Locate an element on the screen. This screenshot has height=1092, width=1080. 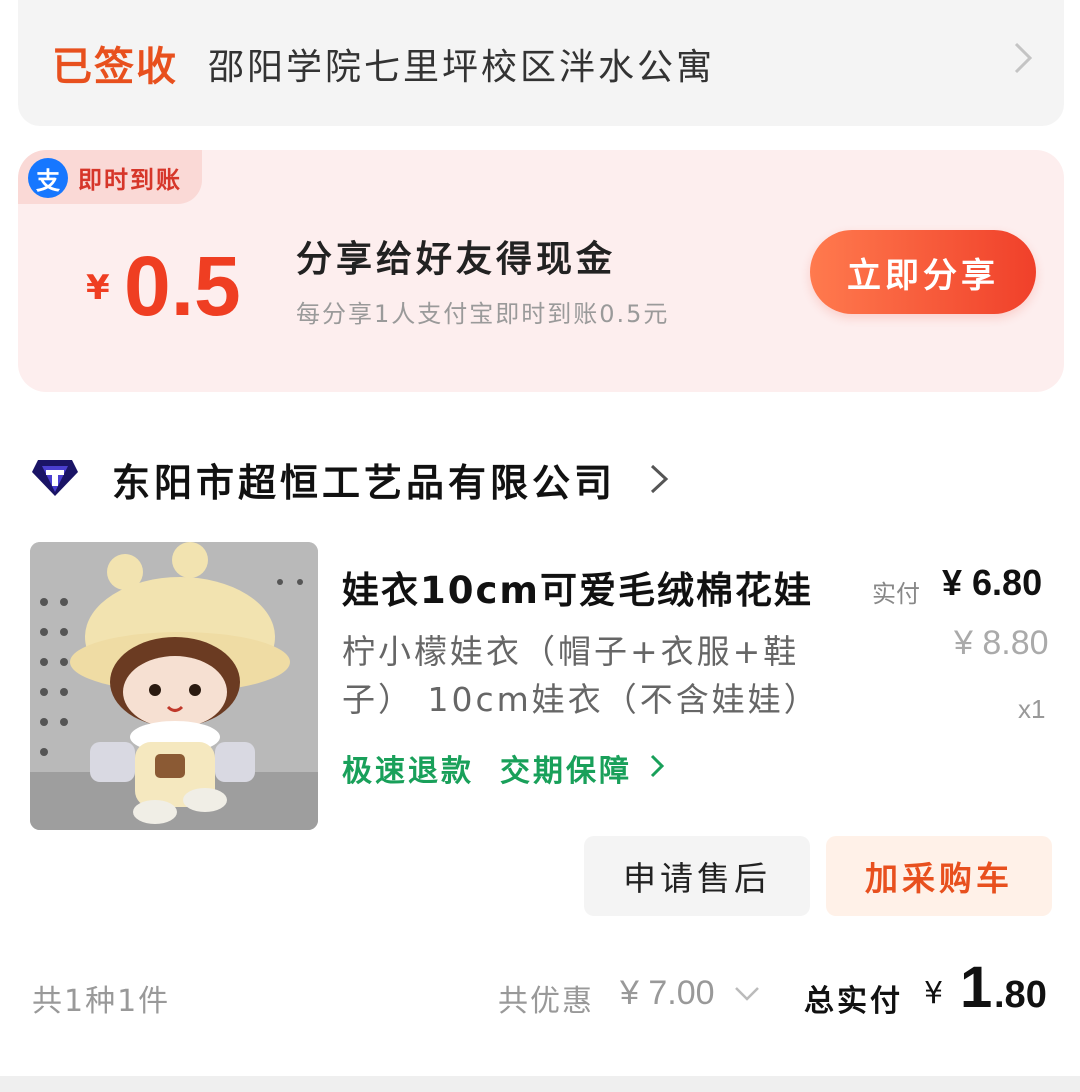
delivery-address-card: 已签收 邵阳学院七里坪校区泮水公寓 is located at coordinates (541, 63).